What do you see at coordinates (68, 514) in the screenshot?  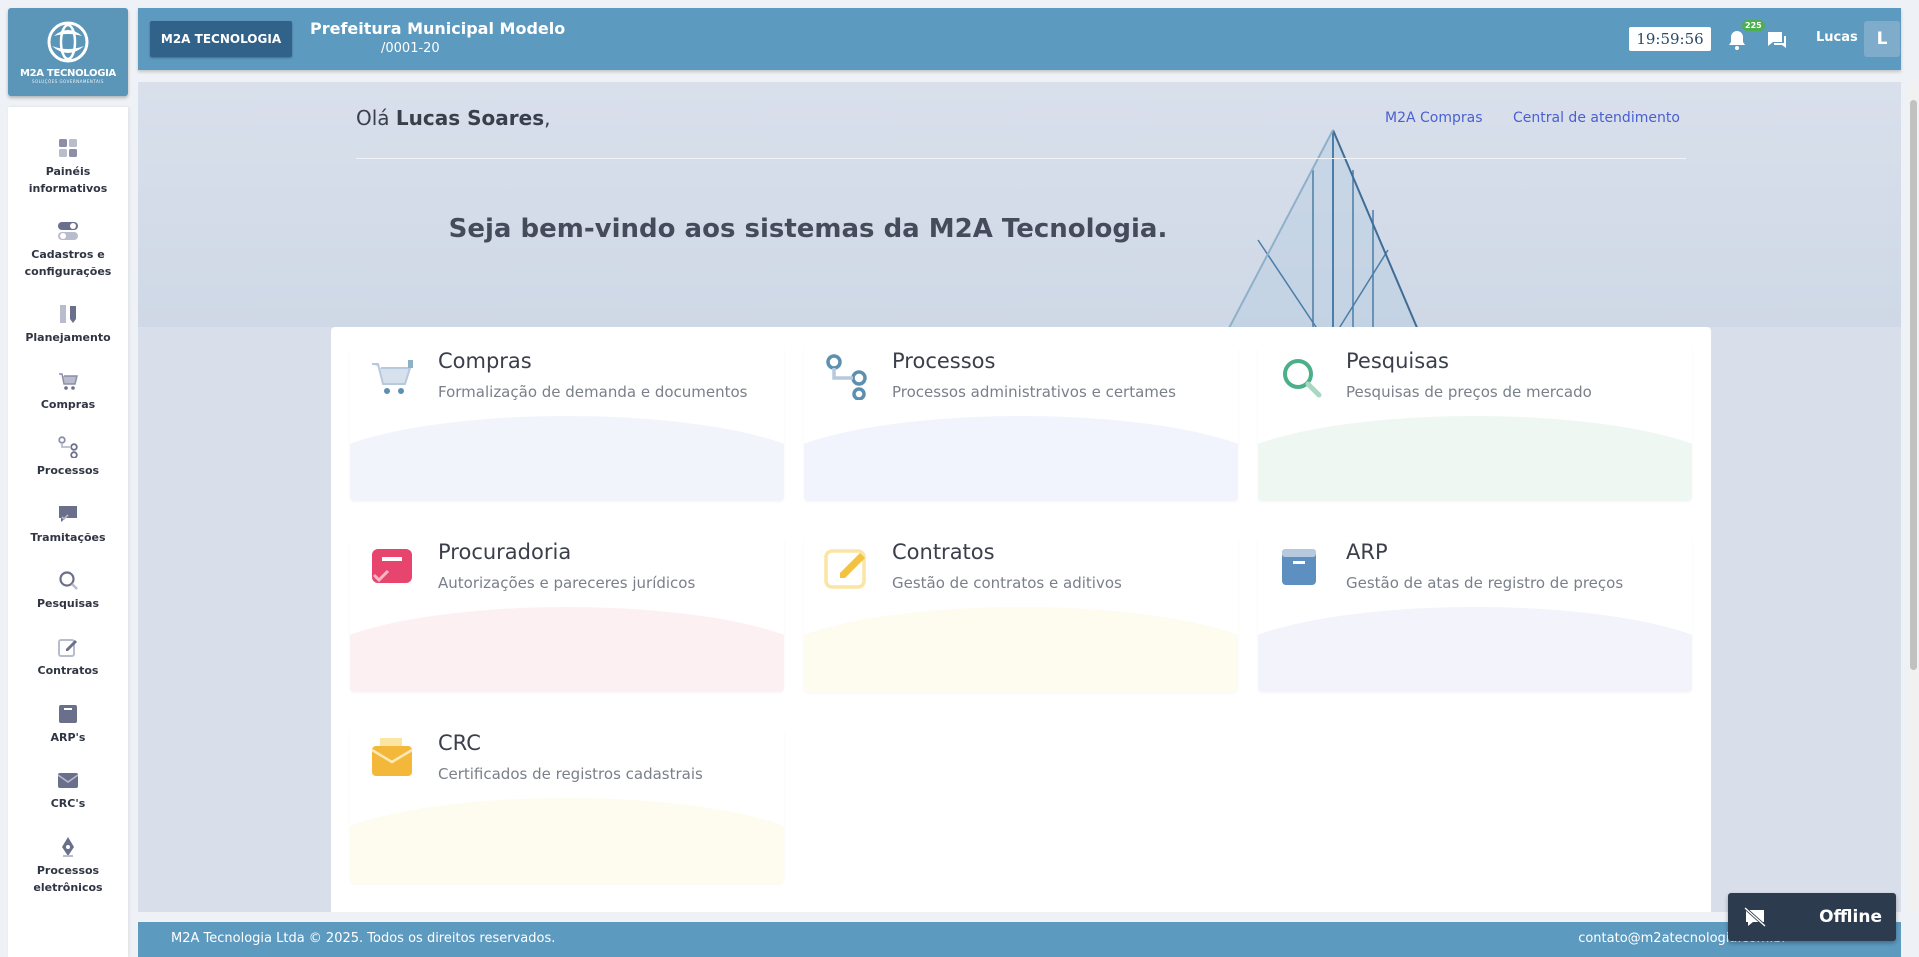 I see `message-check-icon` at bounding box center [68, 514].